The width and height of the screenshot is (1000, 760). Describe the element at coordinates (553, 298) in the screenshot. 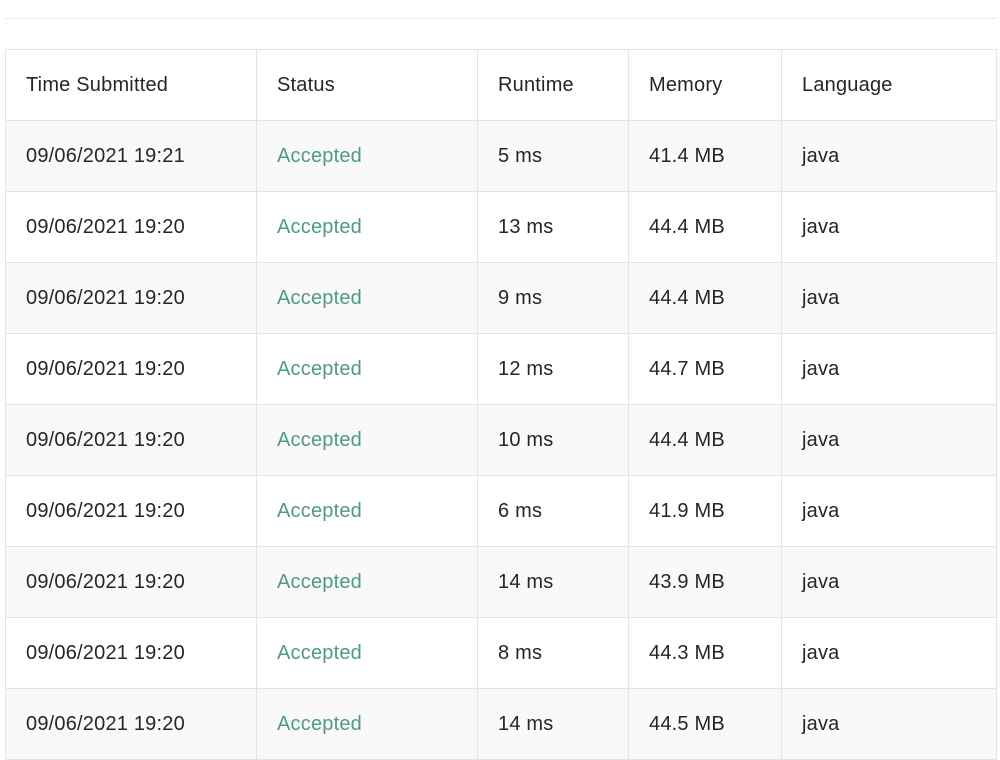

I see `cell-runtime: 9 ms` at that location.